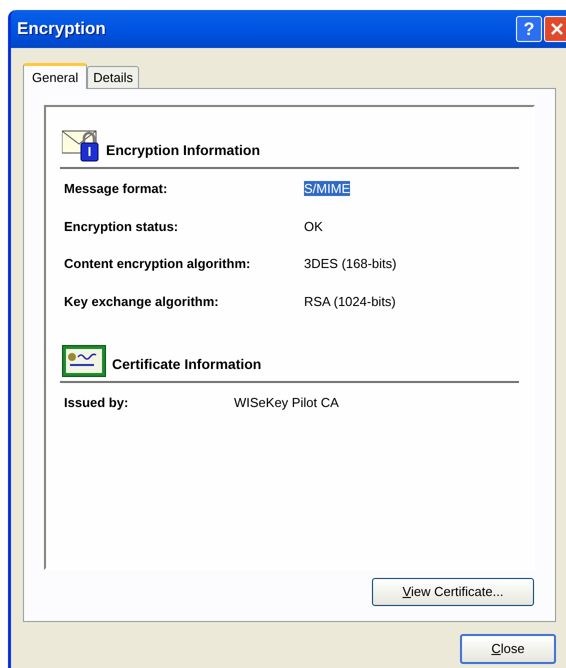 The image size is (566, 668). What do you see at coordinates (158, 264) in the screenshot?
I see `field-label: Content encryption algorithm:` at bounding box center [158, 264].